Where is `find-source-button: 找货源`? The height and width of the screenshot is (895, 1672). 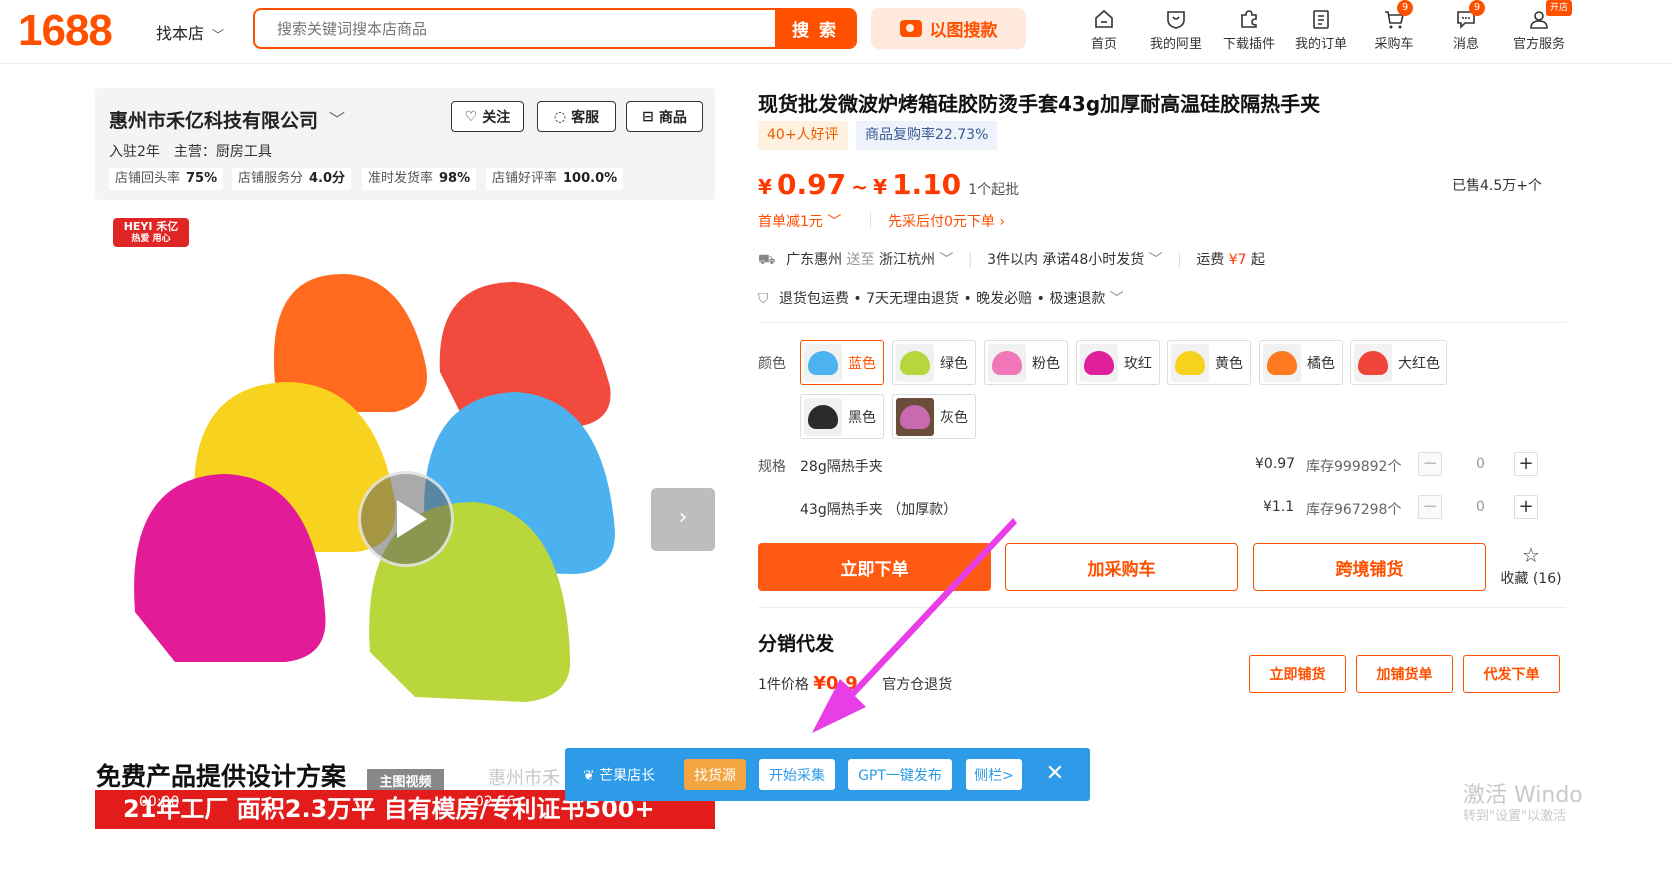
find-source-button: 找货源 is located at coordinates (715, 774).